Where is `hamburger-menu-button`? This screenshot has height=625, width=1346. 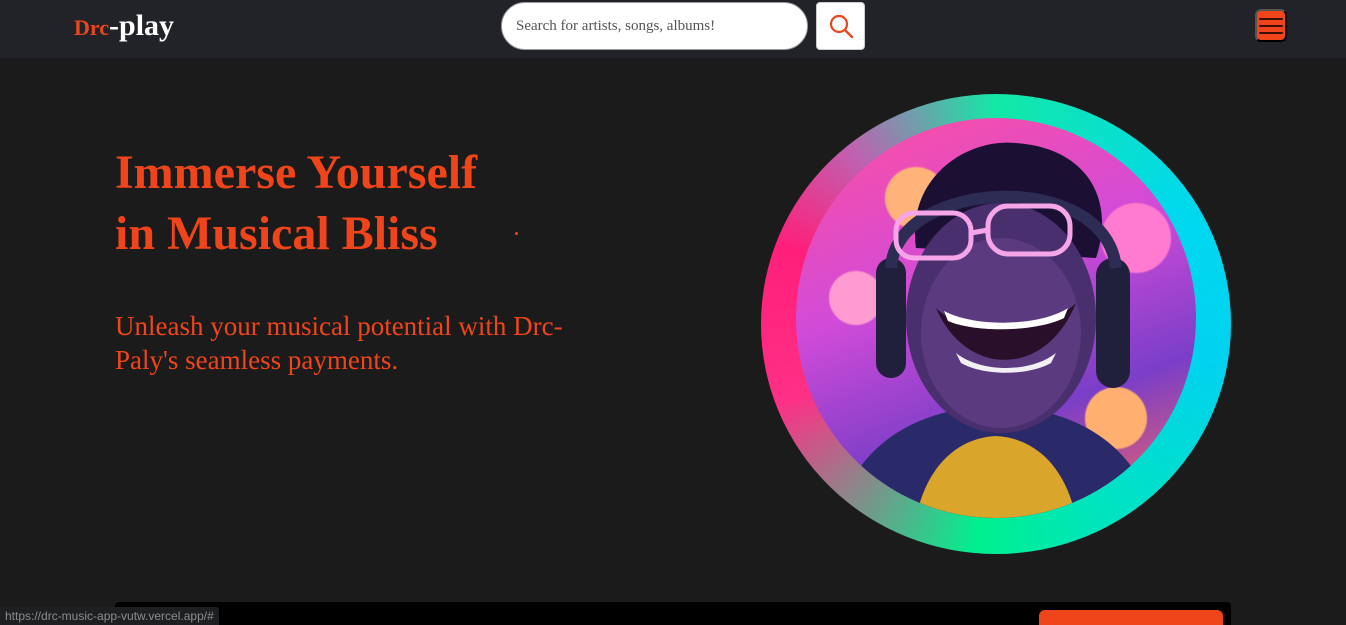 hamburger-menu-button is located at coordinates (1271, 25).